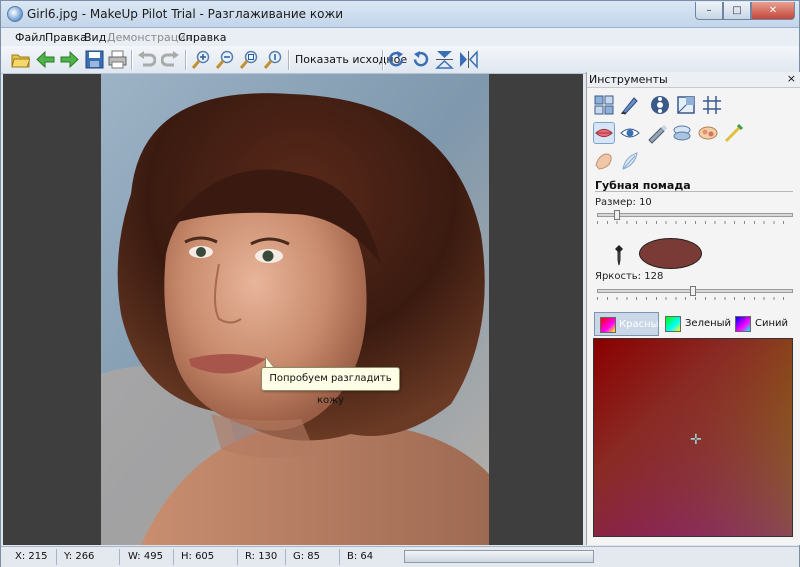 This screenshot has height=567, width=800. I want to click on film-reel-icon, so click(660, 105).